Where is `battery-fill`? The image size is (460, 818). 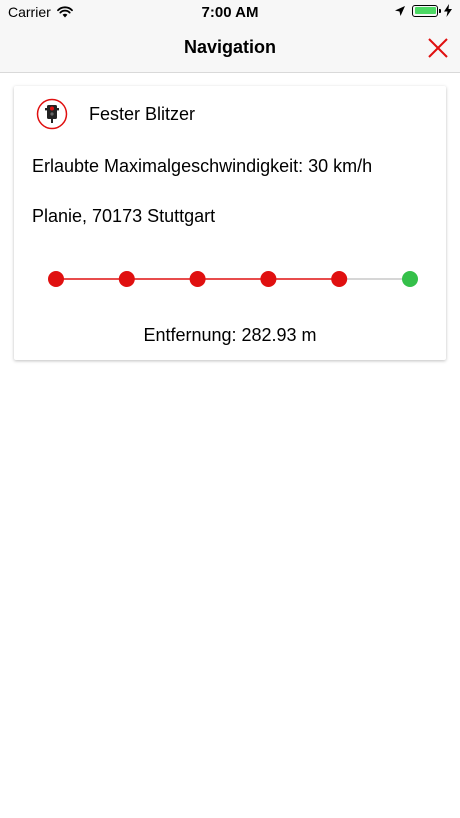
battery-fill is located at coordinates (425, 10).